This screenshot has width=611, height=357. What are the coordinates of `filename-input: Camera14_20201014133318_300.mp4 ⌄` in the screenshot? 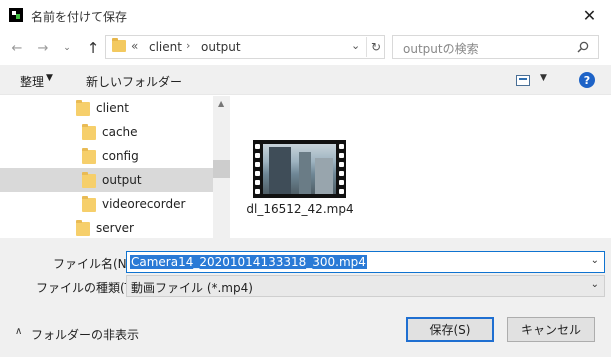 It's located at (365, 262).